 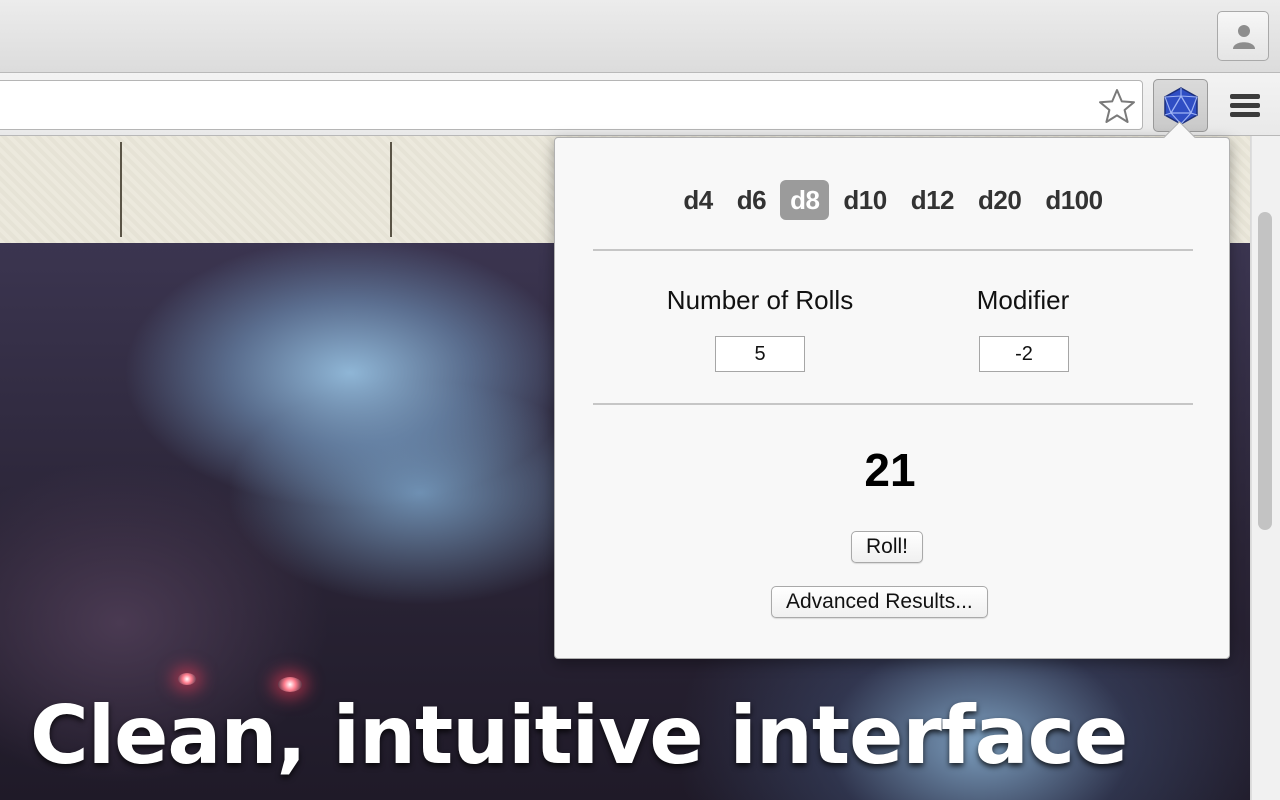 I want to click on star-icon, so click(x=1117, y=106).